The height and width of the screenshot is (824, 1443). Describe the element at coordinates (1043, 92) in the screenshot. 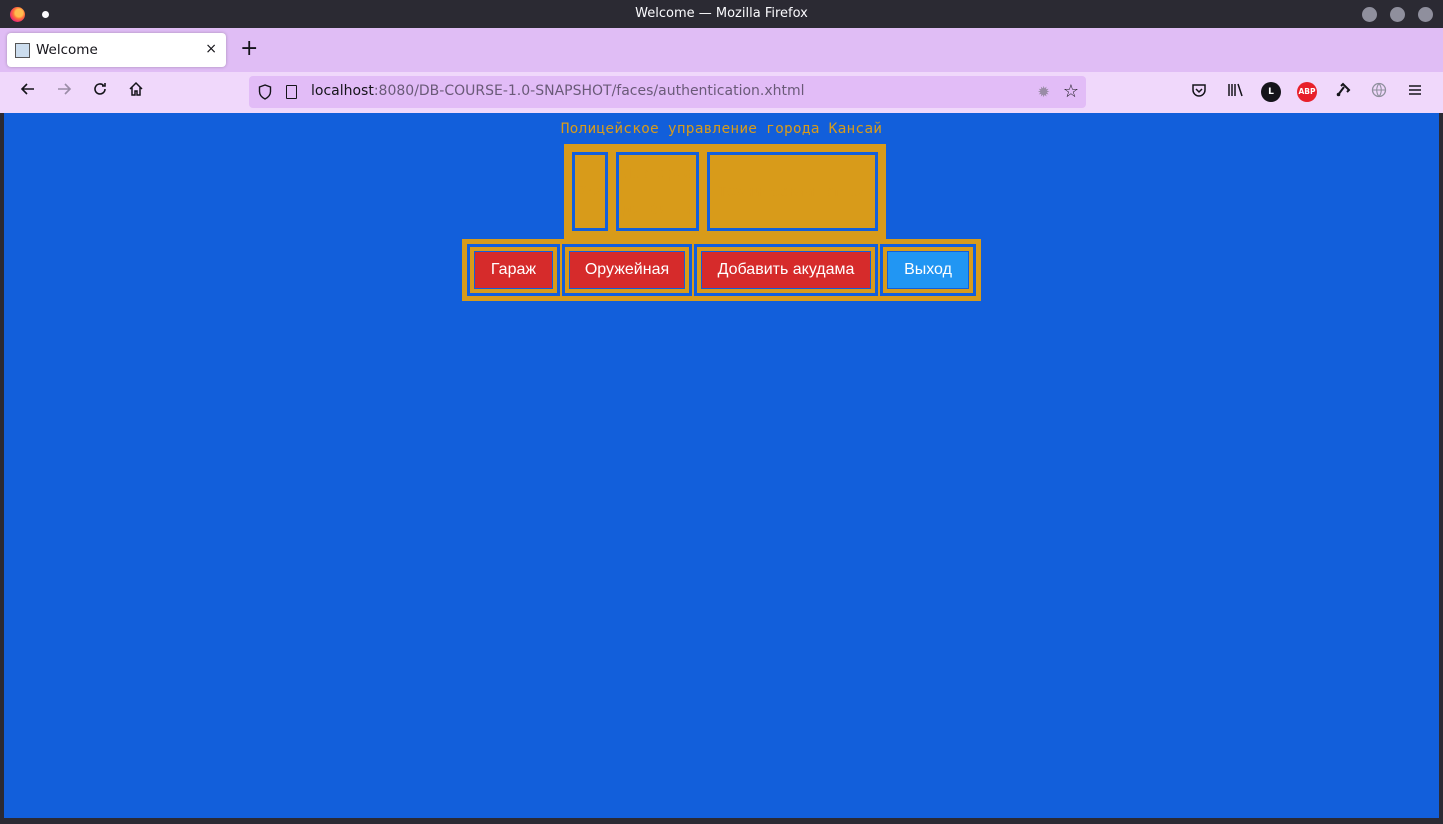

I see `extension-gear-icon: ✹` at that location.